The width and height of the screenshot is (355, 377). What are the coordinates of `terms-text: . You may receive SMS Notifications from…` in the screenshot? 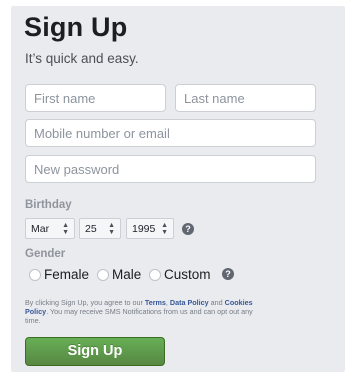 It's located at (139, 316).